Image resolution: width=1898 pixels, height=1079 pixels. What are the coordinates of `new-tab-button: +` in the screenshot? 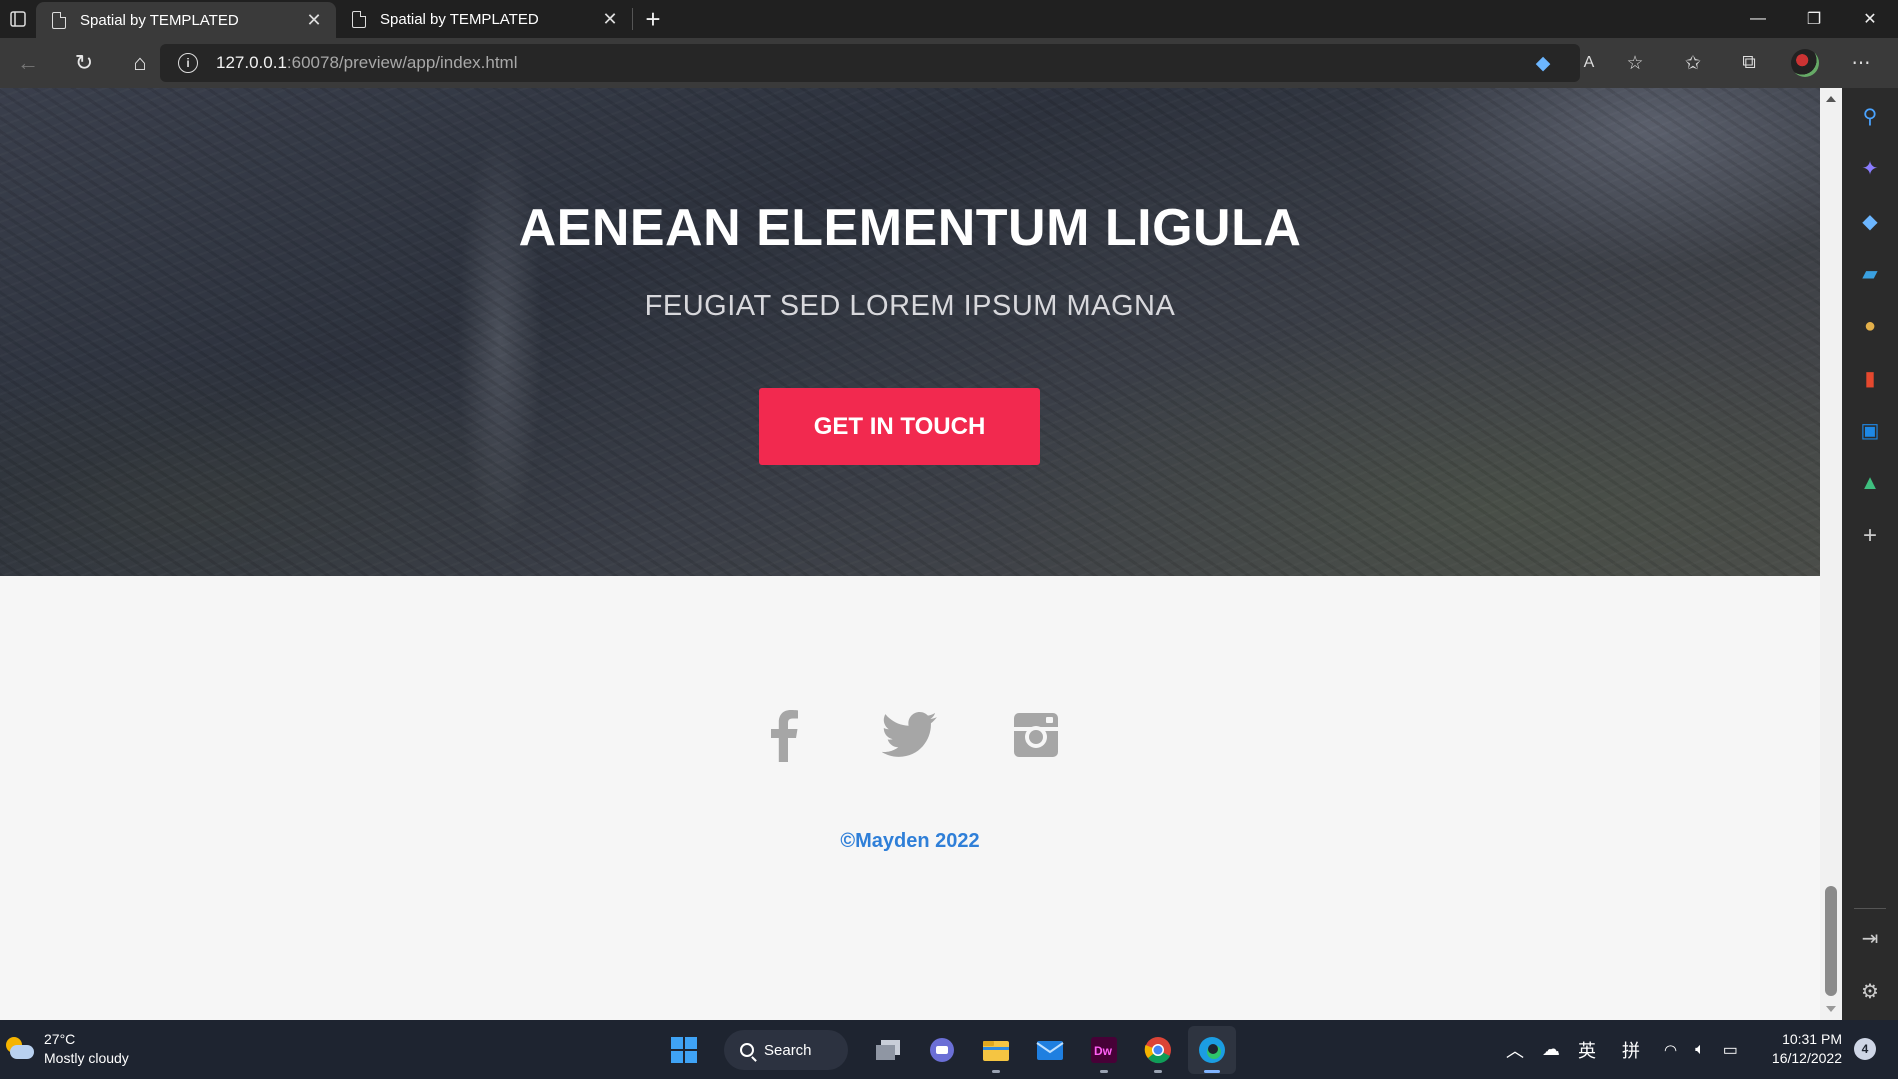 It's located at (653, 19).